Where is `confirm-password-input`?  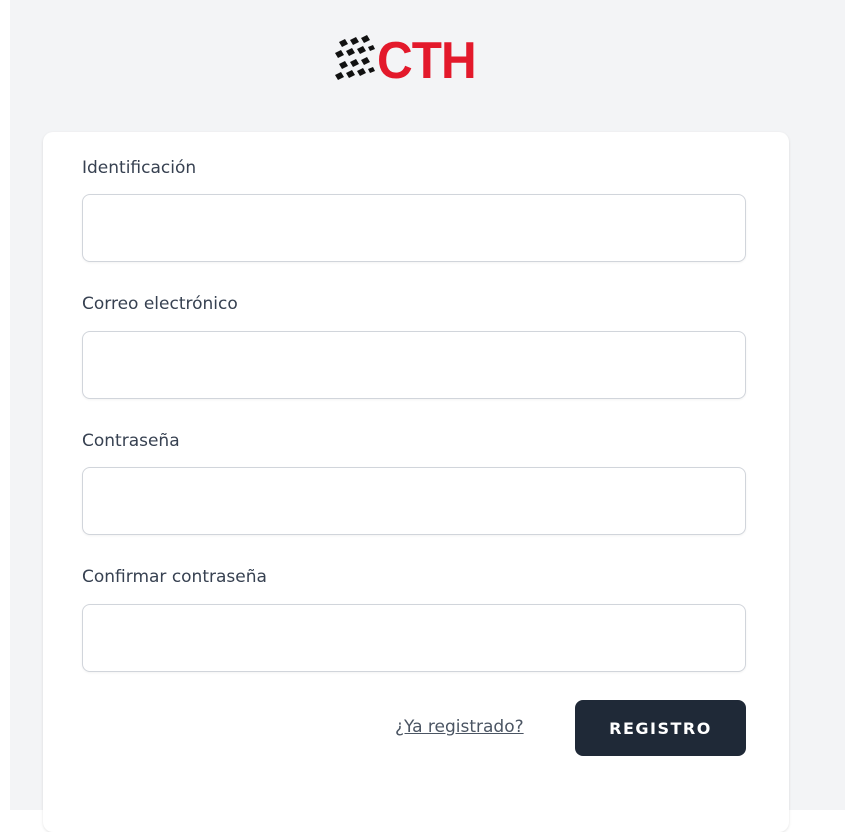
confirm-password-input is located at coordinates (414, 638).